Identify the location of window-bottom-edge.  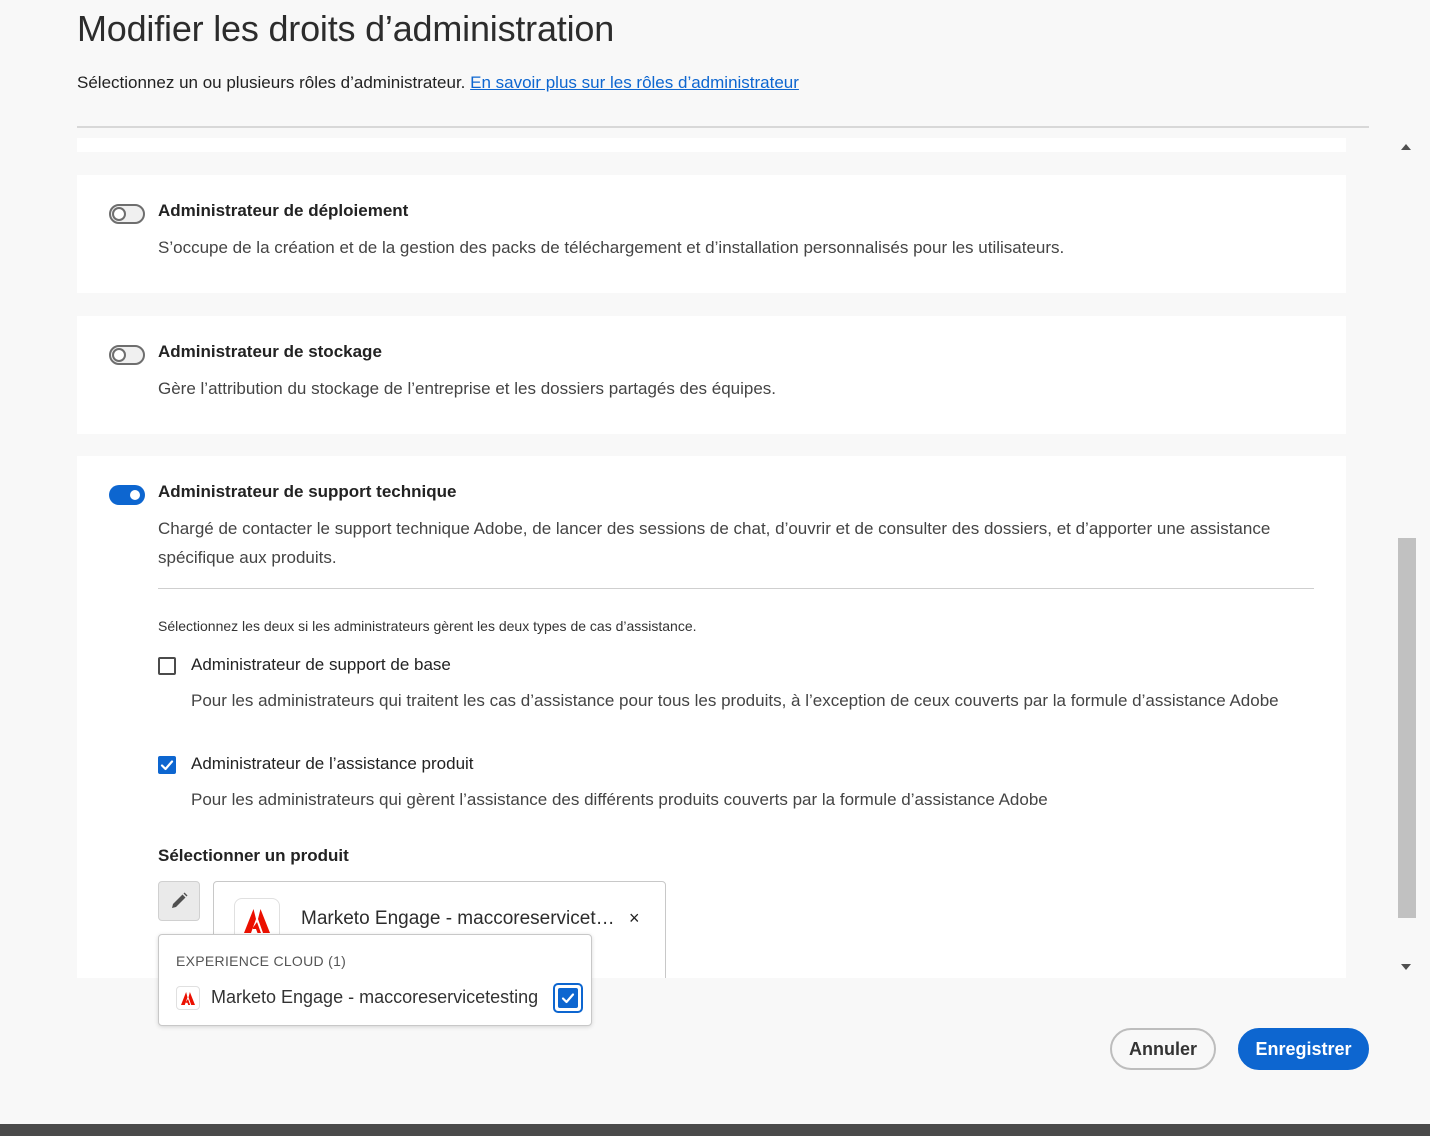
(715, 1130).